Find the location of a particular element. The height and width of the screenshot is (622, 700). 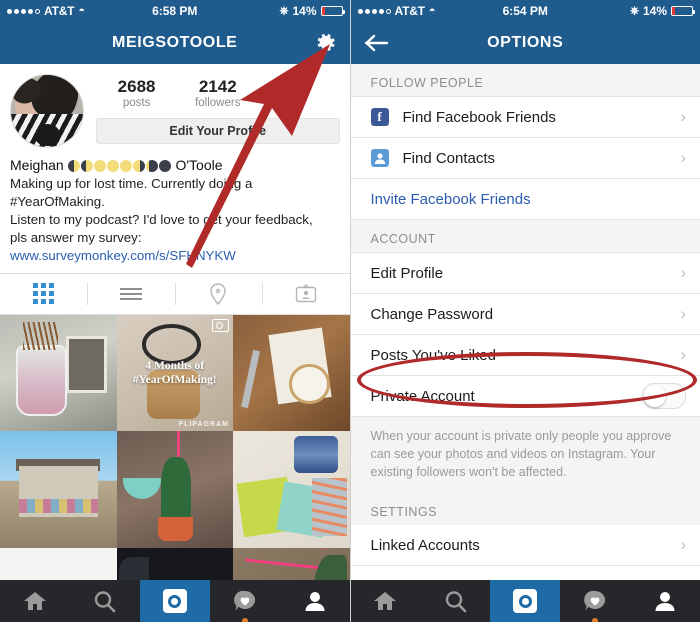

edit-profile-button: Edit Your Profile is located at coordinates (218, 130).